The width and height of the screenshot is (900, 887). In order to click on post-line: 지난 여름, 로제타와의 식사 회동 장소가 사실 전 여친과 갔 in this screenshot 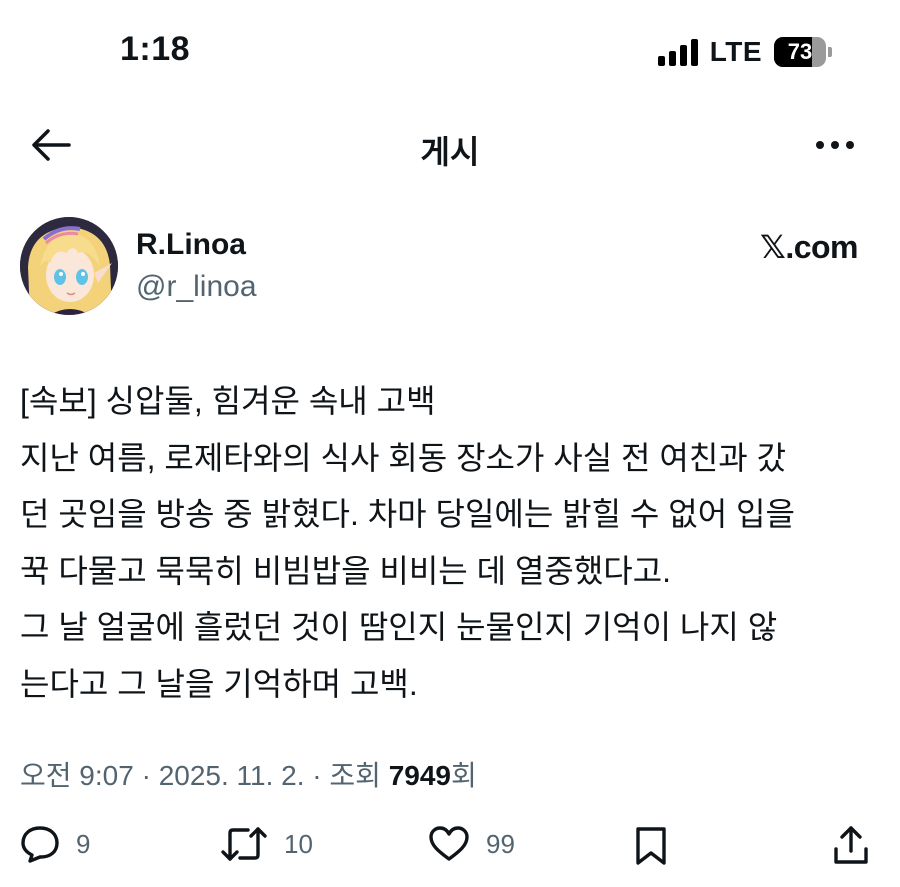, I will do `click(403, 457)`.